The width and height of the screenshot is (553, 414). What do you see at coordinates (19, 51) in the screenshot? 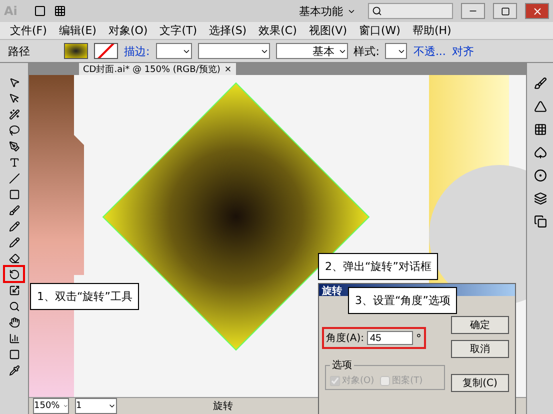
I see `object-type-label: 路径` at bounding box center [19, 51].